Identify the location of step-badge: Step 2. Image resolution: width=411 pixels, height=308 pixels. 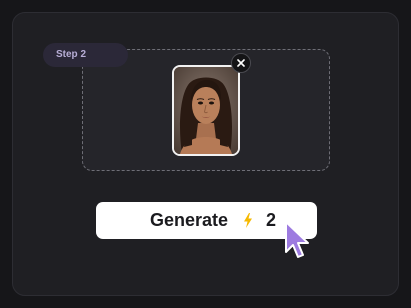
(85, 55).